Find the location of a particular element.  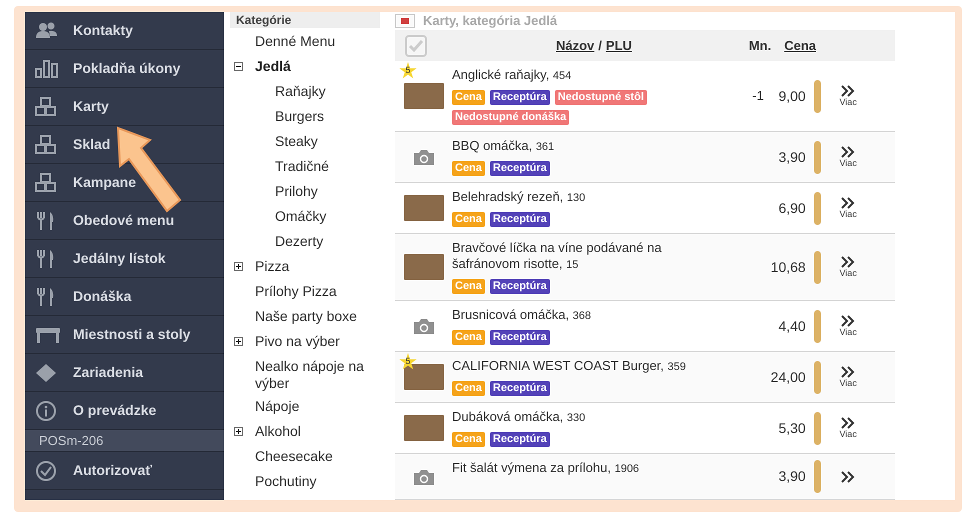

category-item: Steaky is located at coordinates (296, 141).